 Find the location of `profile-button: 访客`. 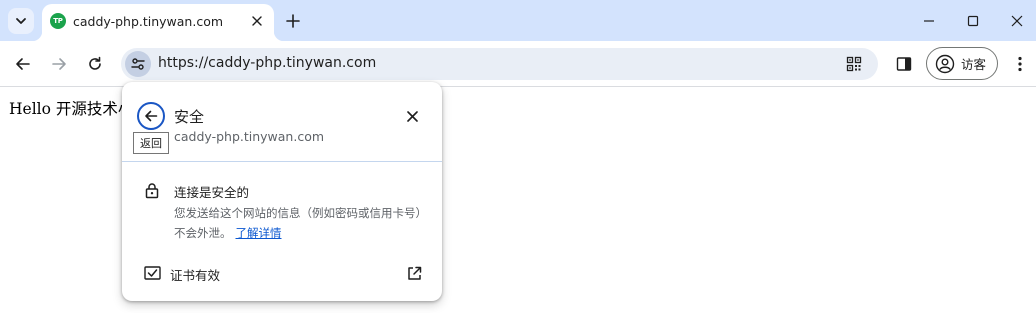

profile-button: 访客 is located at coordinates (962, 63).